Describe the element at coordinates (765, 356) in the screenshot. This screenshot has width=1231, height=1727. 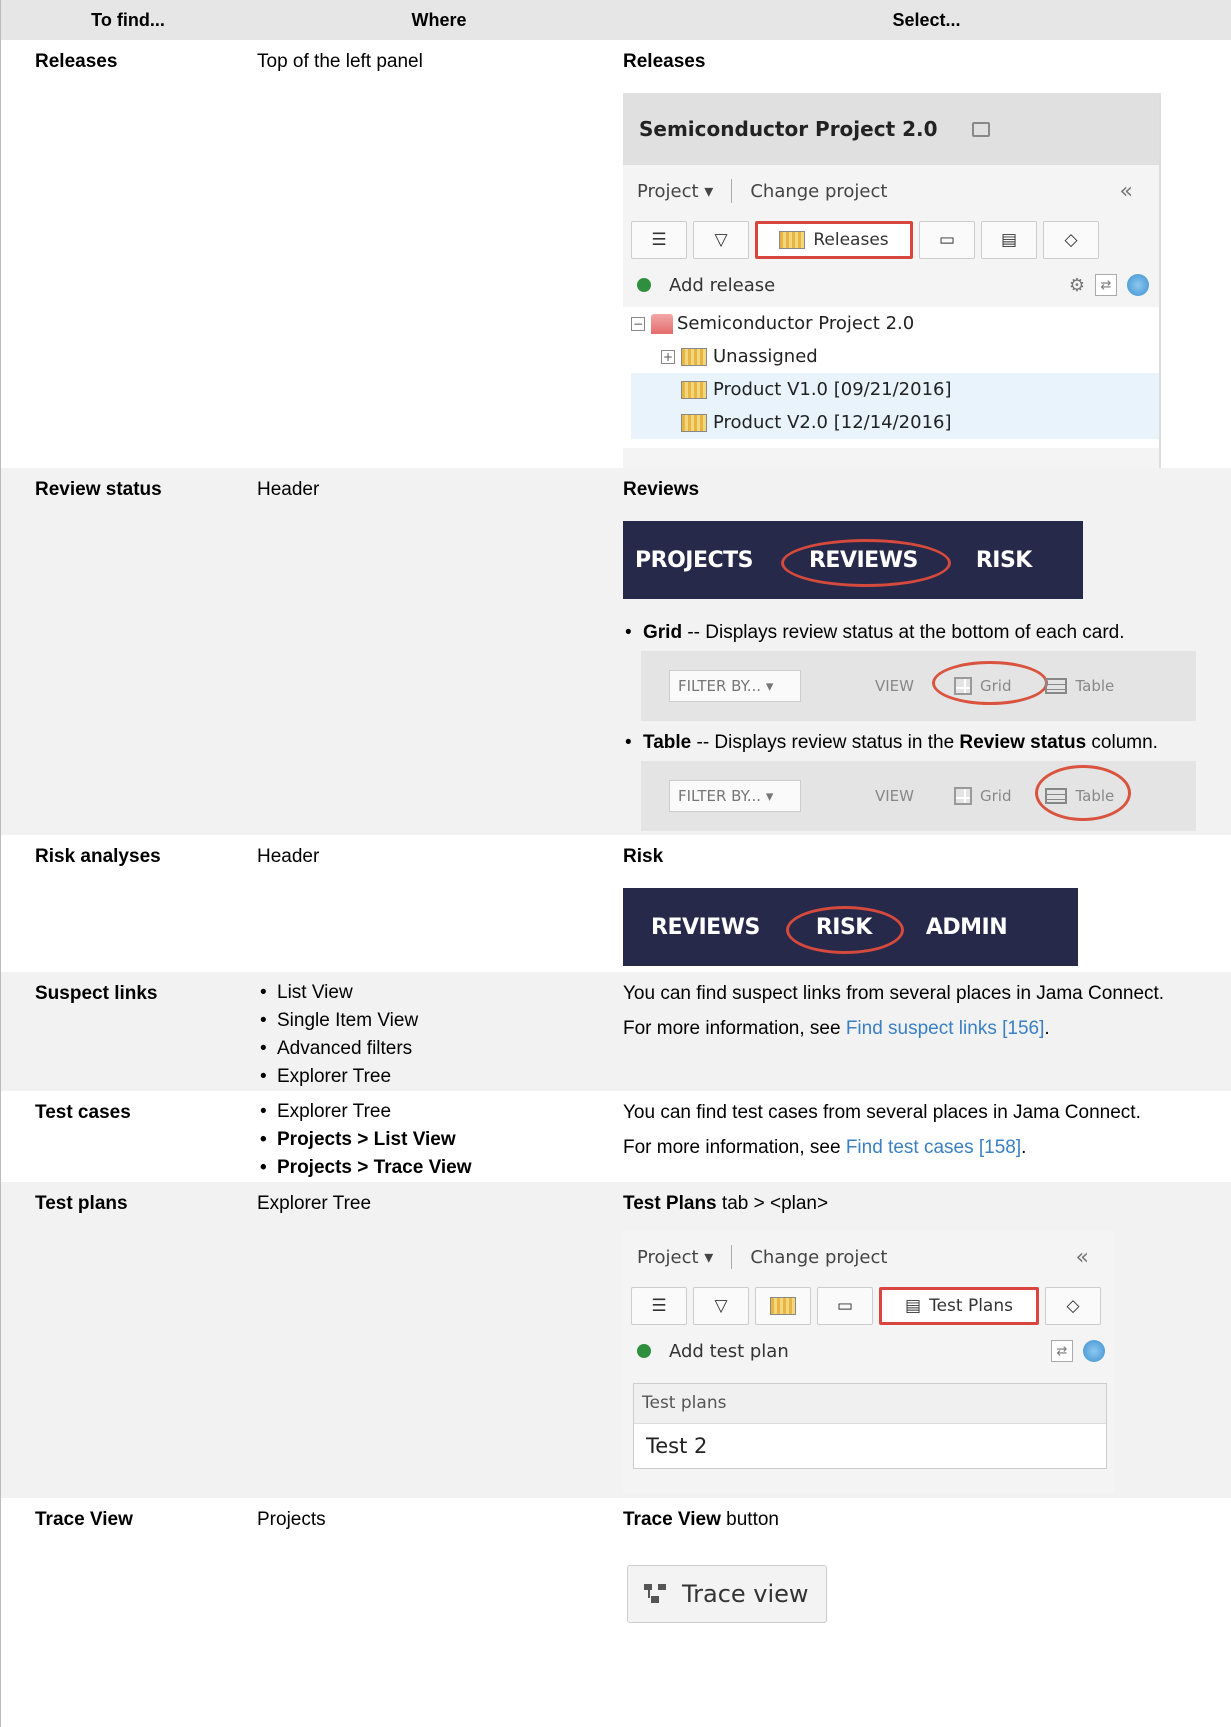
I see `tree-item-label: Unassigned` at that location.